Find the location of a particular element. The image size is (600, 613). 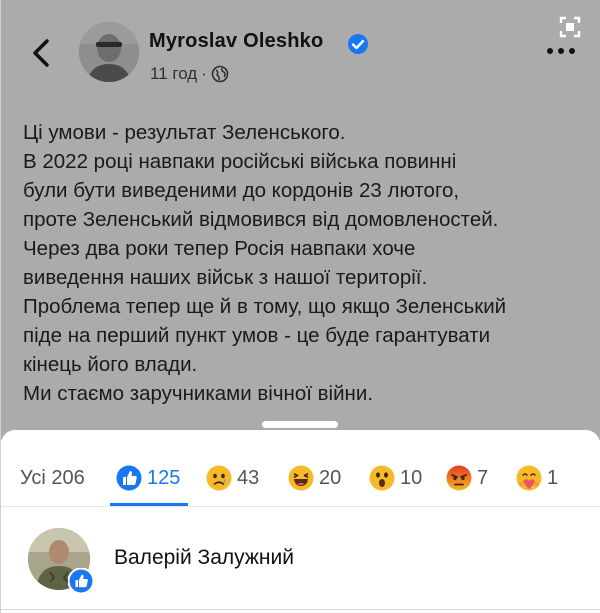

tab-all: Усі 206 is located at coordinates (52, 478).